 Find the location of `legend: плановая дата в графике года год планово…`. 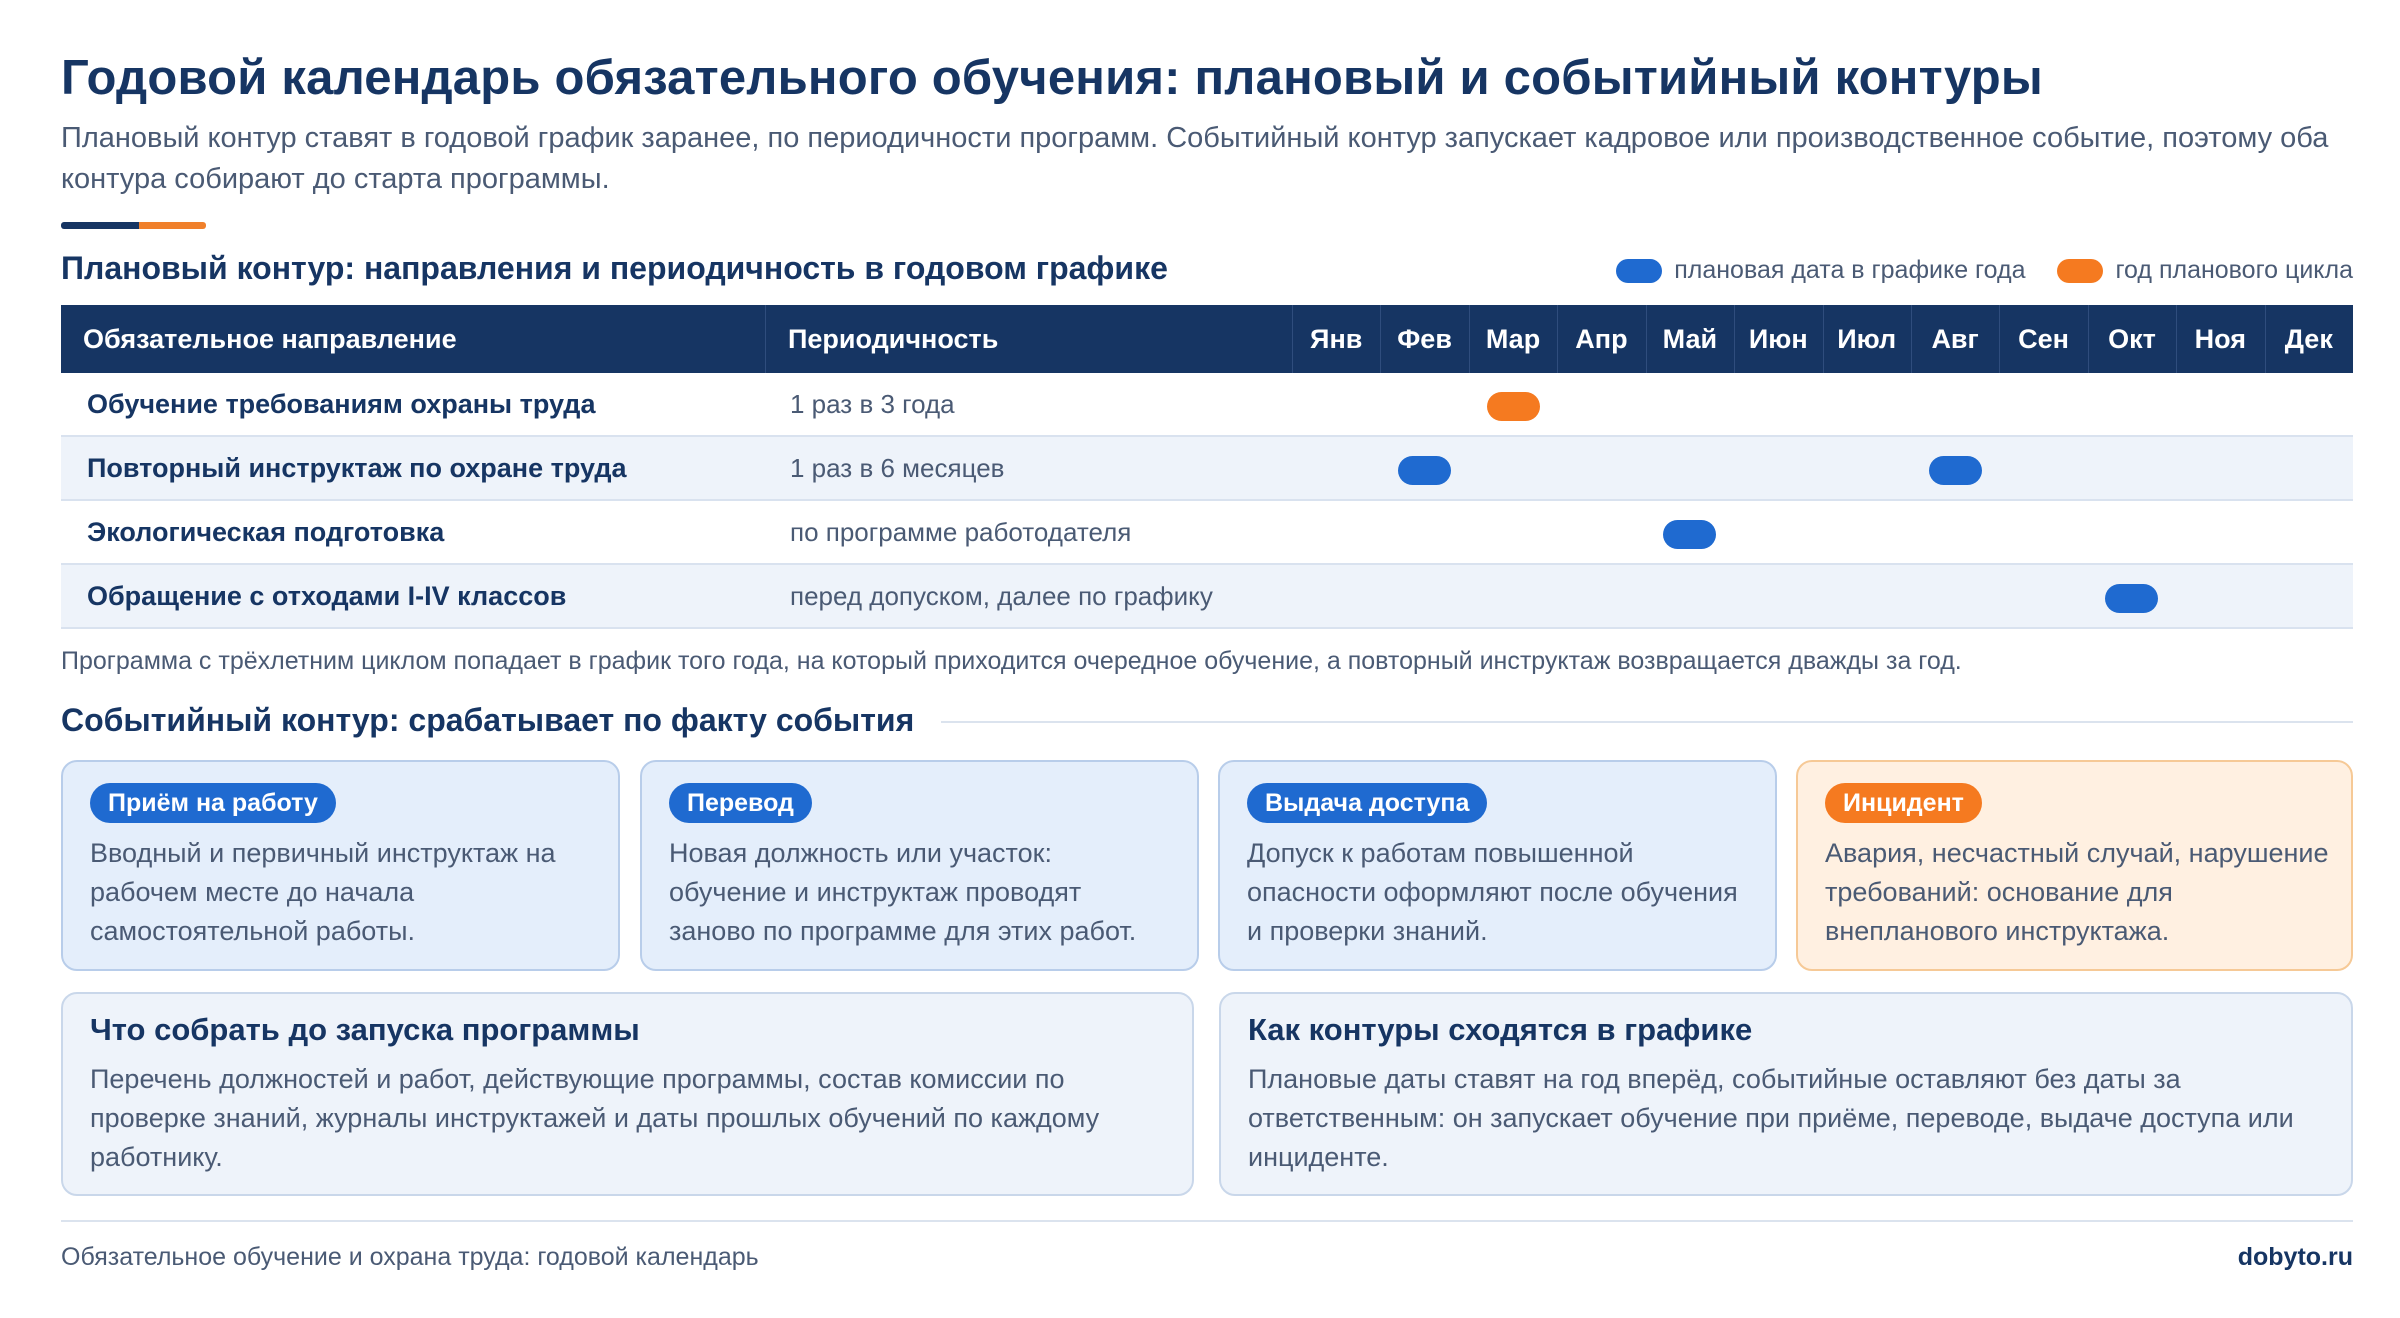

legend: плановая дата в графике года год планово… is located at coordinates (1968, 270).